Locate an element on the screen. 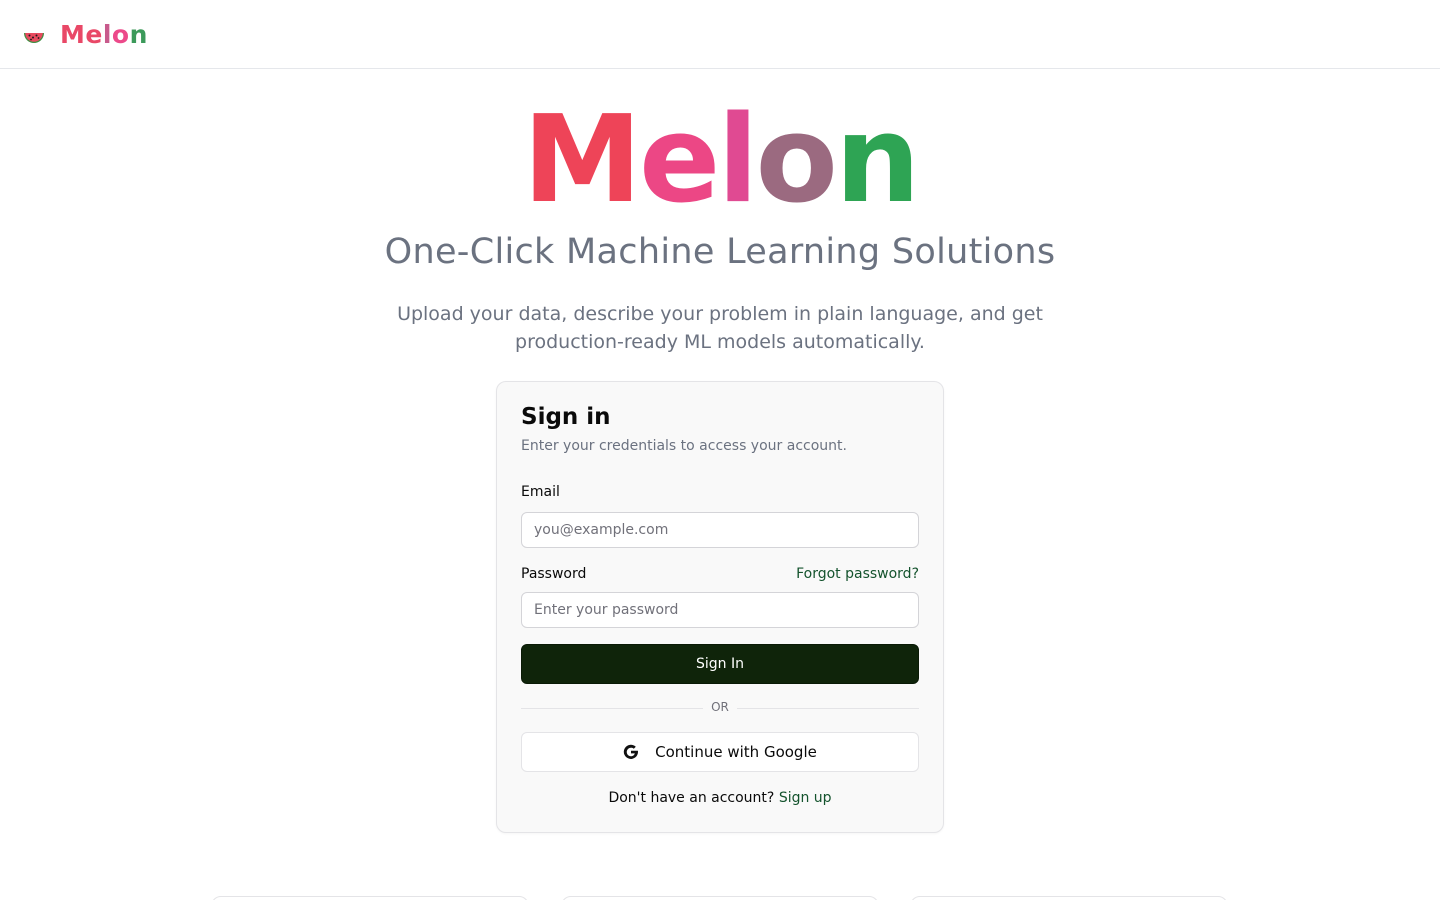  watermelon-icon is located at coordinates (34, 38).